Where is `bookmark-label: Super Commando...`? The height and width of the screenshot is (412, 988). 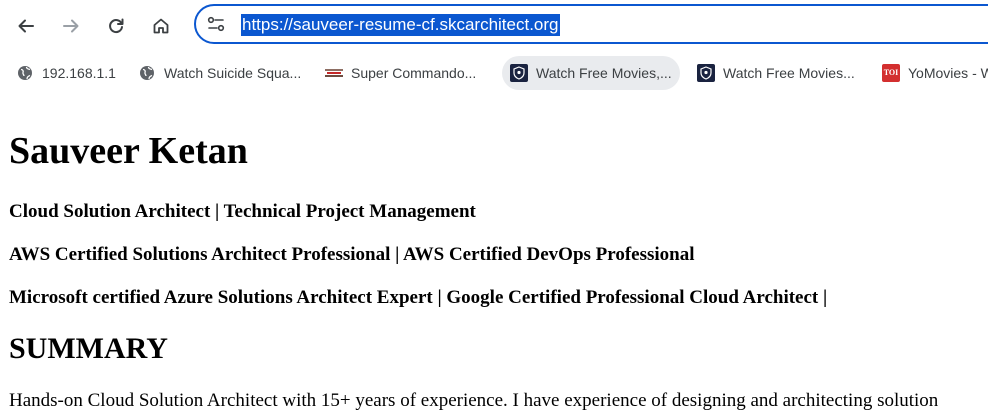 bookmark-label: Super Commando... is located at coordinates (414, 73).